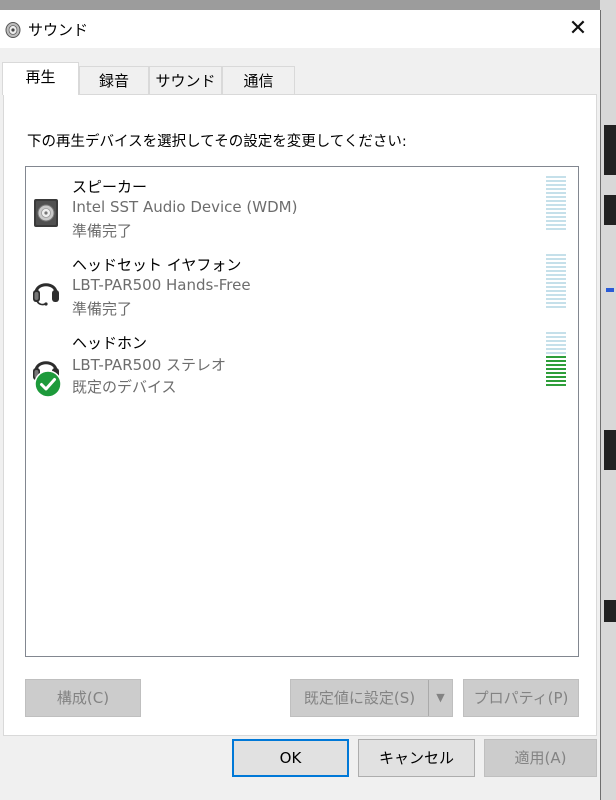 Image resolution: width=616 pixels, height=800 pixels. What do you see at coordinates (40, 78) in the screenshot?
I see `tab-playback: 再生` at bounding box center [40, 78].